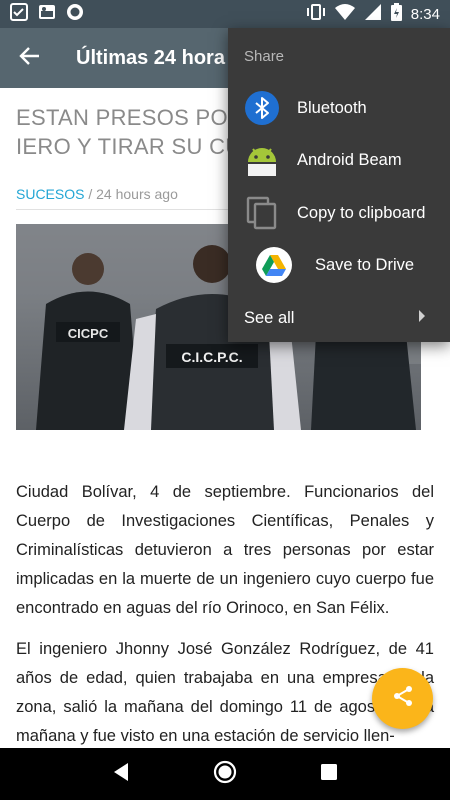  Describe the element at coordinates (274, 265) in the screenshot. I see `drive-icon` at that location.